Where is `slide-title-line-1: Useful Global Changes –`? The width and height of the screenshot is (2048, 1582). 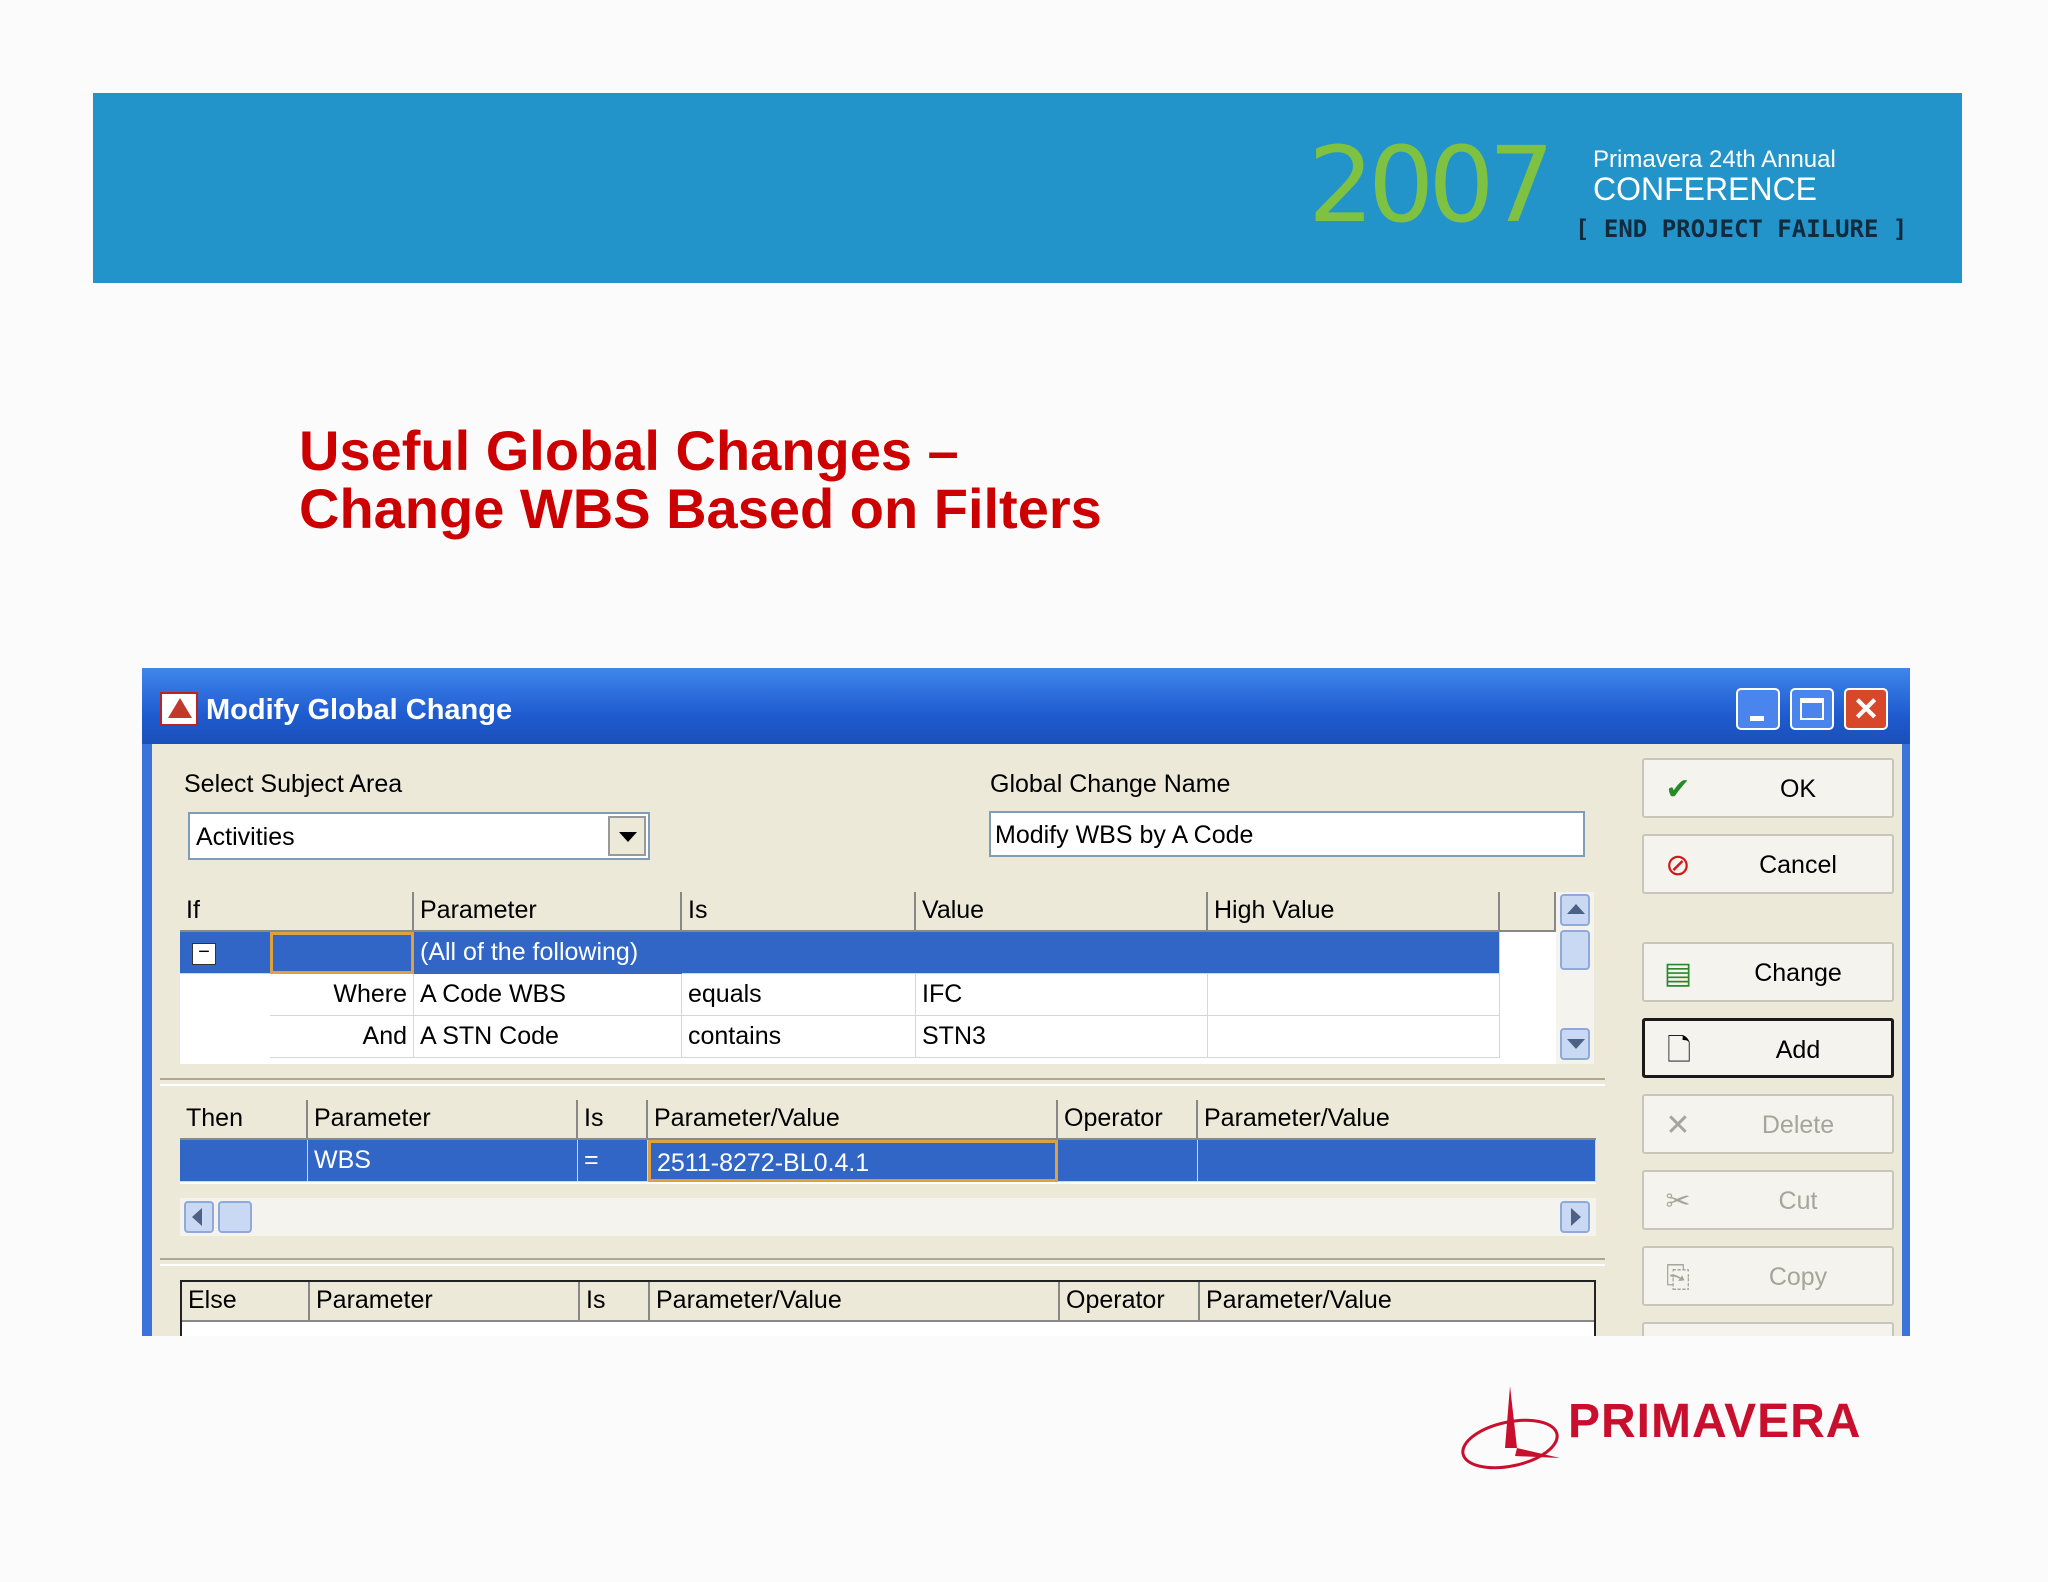 slide-title-line-1: Useful Global Changes – is located at coordinates (629, 450).